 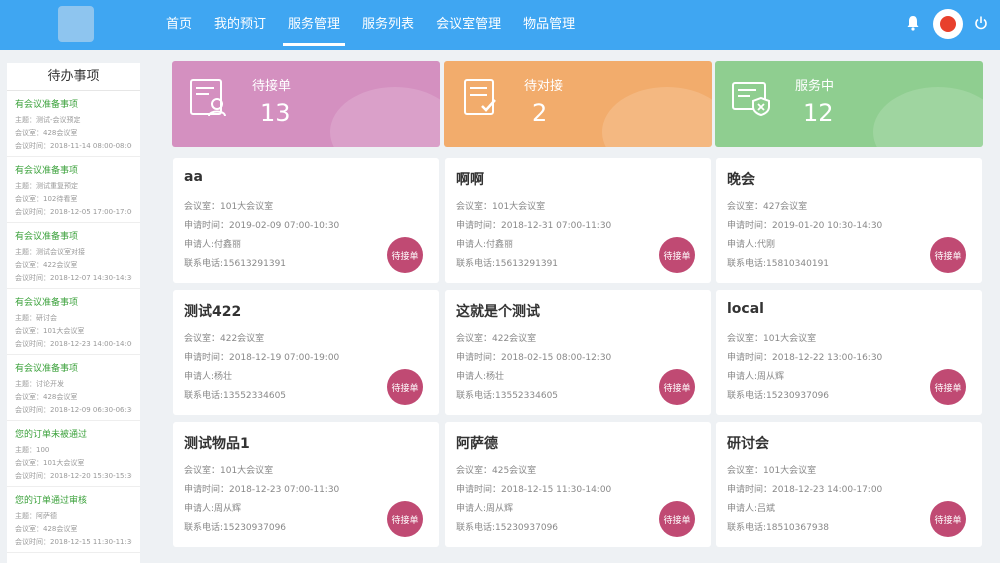 I want to click on todo-item-topic: 主题：测试-会议预定, so click(x=48, y=120).